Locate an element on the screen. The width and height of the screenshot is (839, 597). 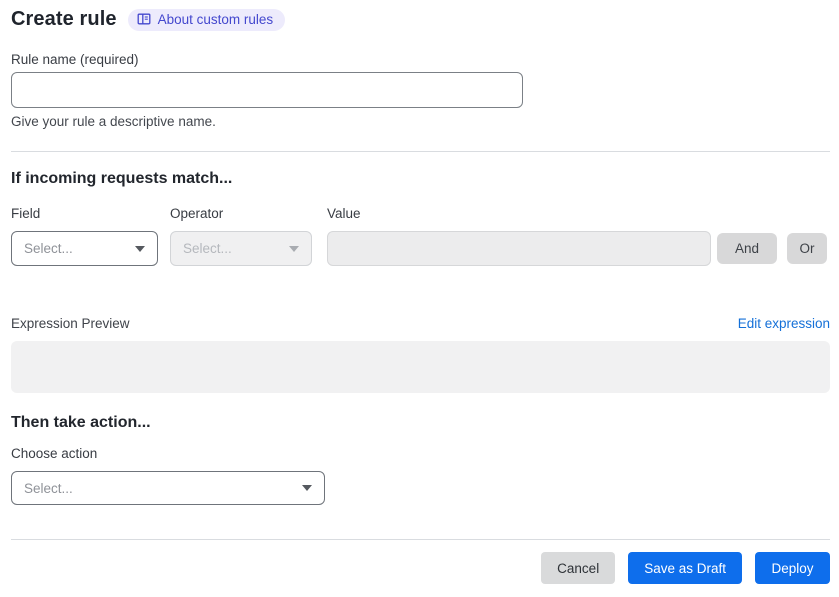
divider-bottom is located at coordinates (420, 539).